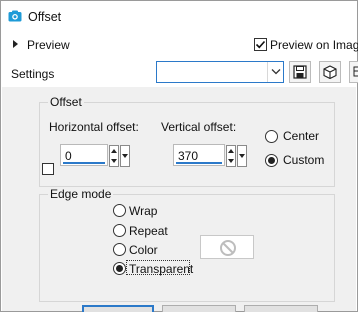  I want to click on link-offsets-checkbox, so click(48, 169).